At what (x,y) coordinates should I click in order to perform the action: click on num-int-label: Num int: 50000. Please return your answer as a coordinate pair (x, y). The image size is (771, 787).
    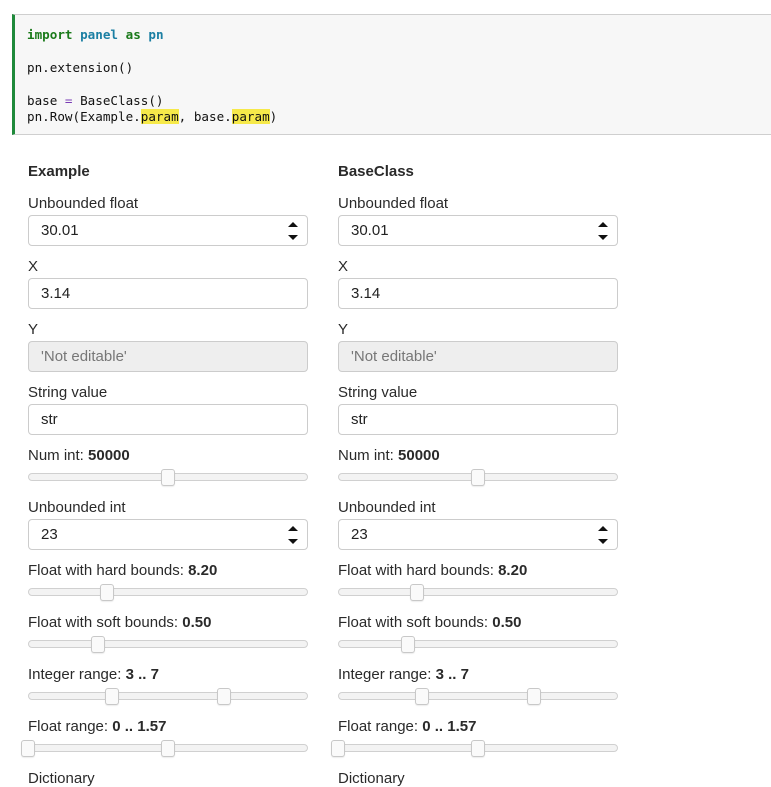
    Looking at the image, I should click on (389, 455).